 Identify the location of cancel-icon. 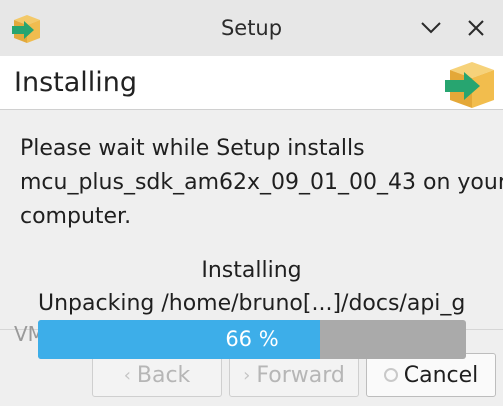
(390, 375).